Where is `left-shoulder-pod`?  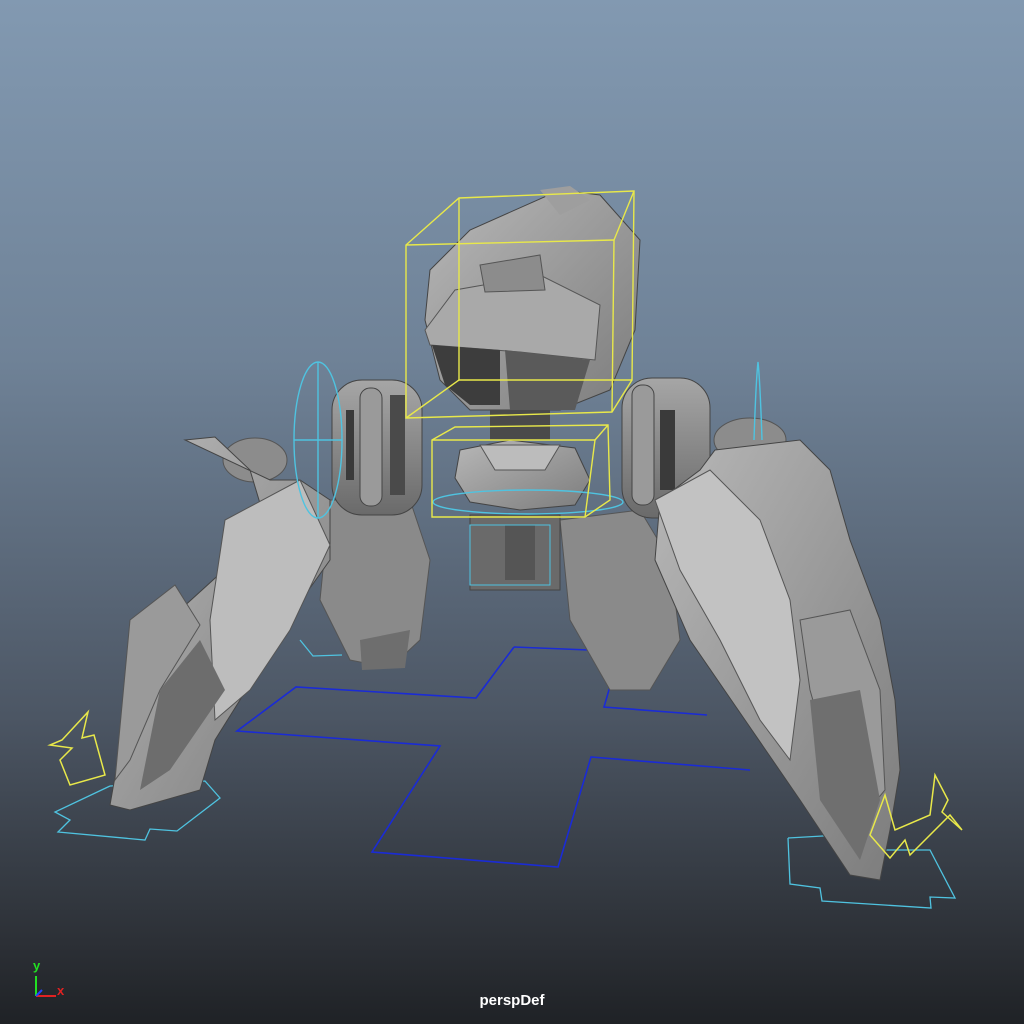 left-shoulder-pod is located at coordinates (377, 447).